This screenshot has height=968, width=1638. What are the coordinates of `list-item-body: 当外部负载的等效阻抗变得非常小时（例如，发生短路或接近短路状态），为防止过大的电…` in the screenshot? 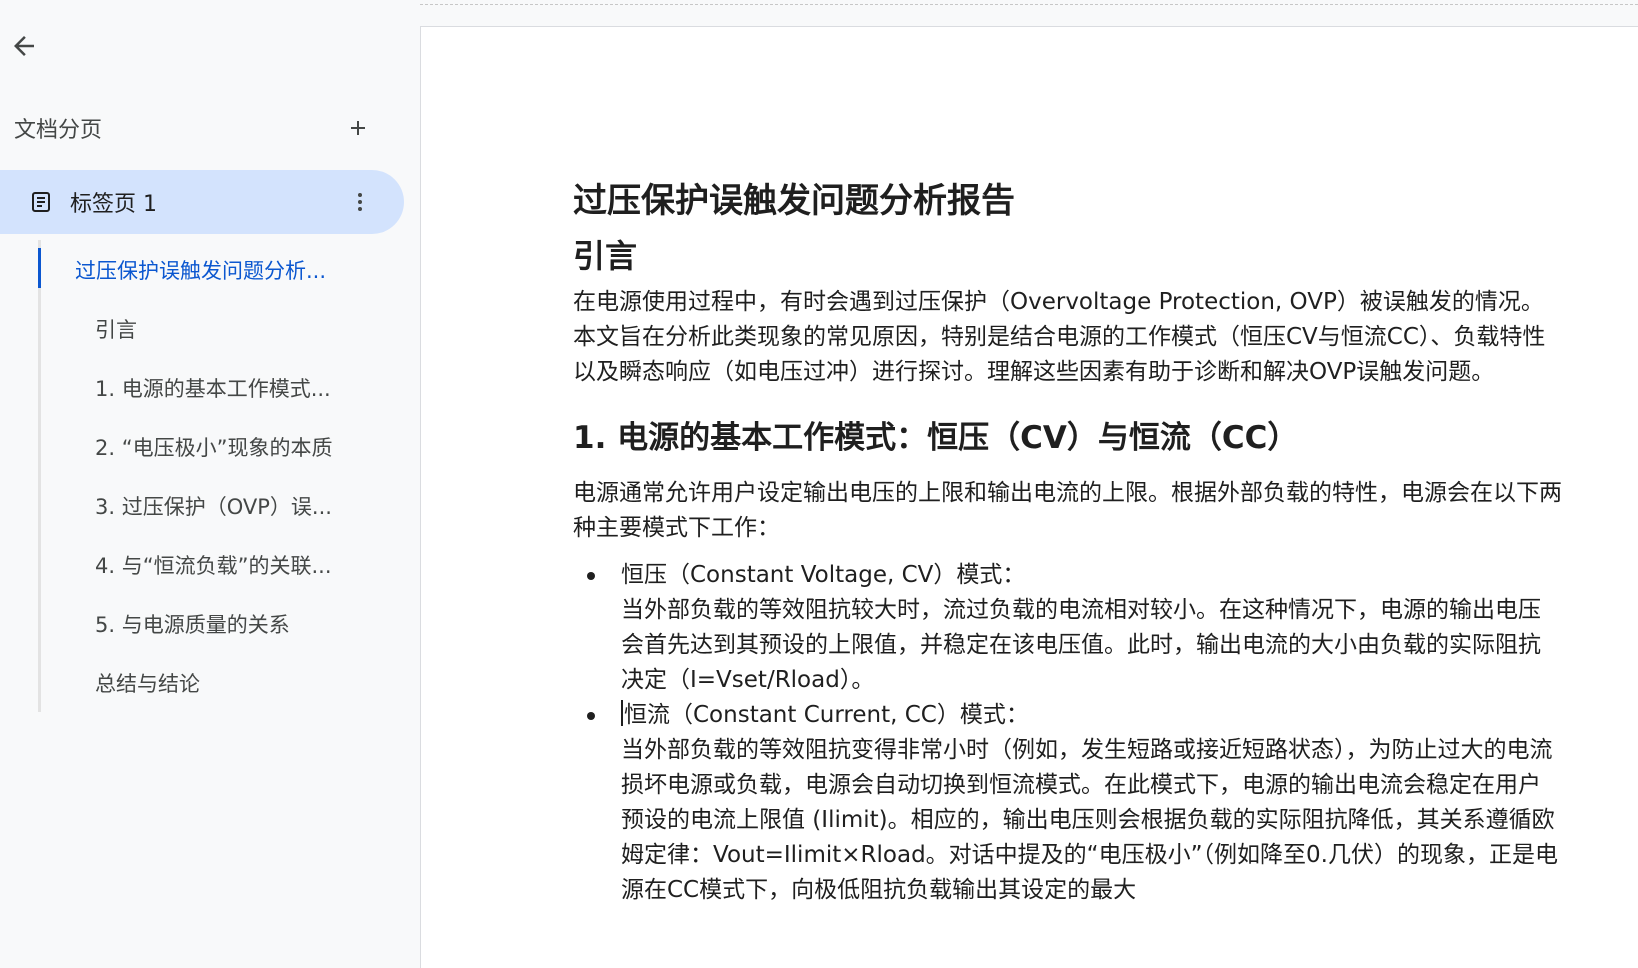 It's located at (1089, 820).